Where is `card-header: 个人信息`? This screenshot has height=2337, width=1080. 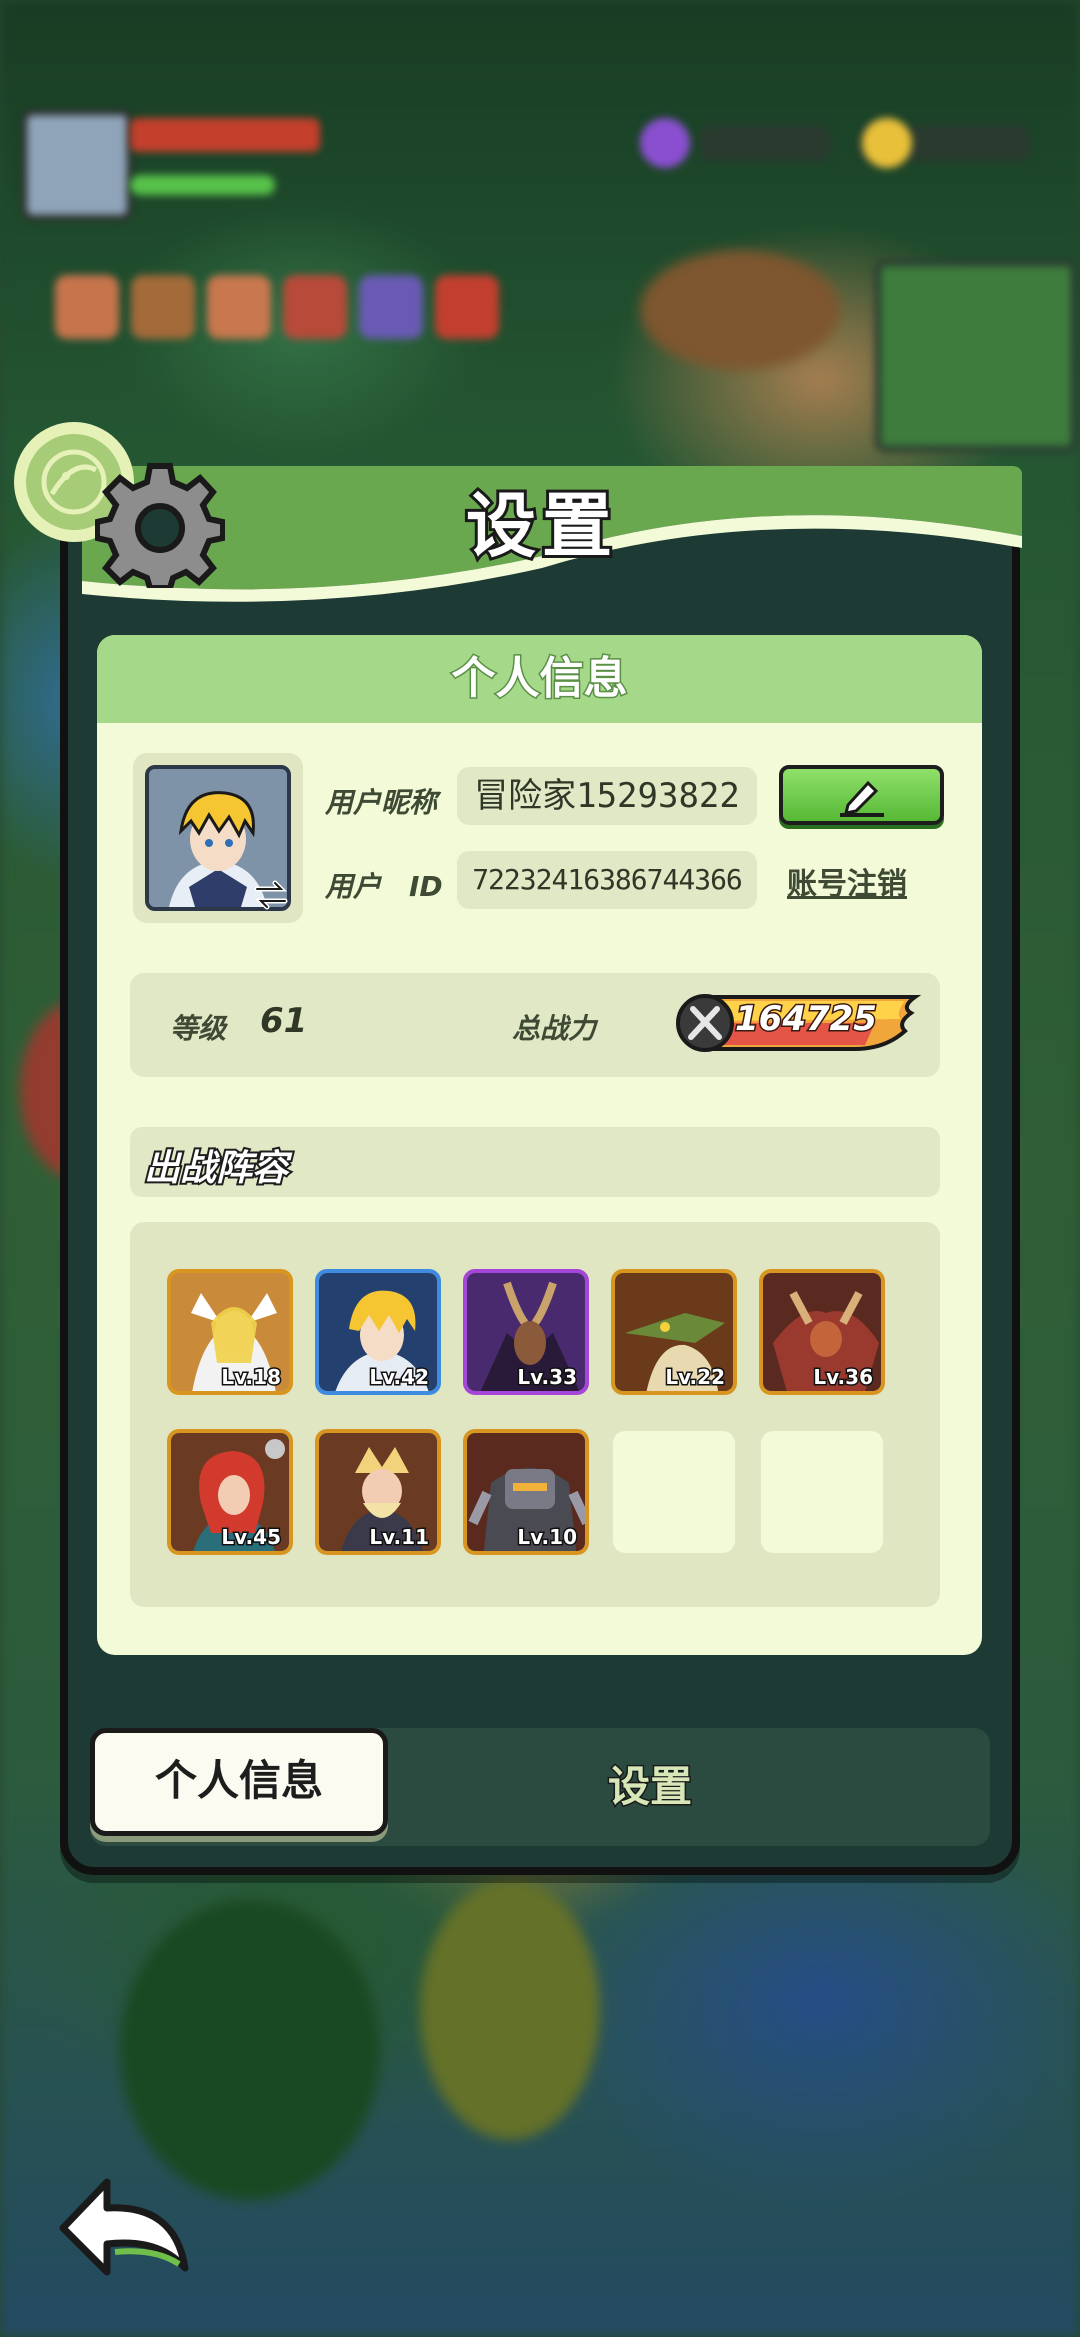
card-header: 个人信息 is located at coordinates (539, 679).